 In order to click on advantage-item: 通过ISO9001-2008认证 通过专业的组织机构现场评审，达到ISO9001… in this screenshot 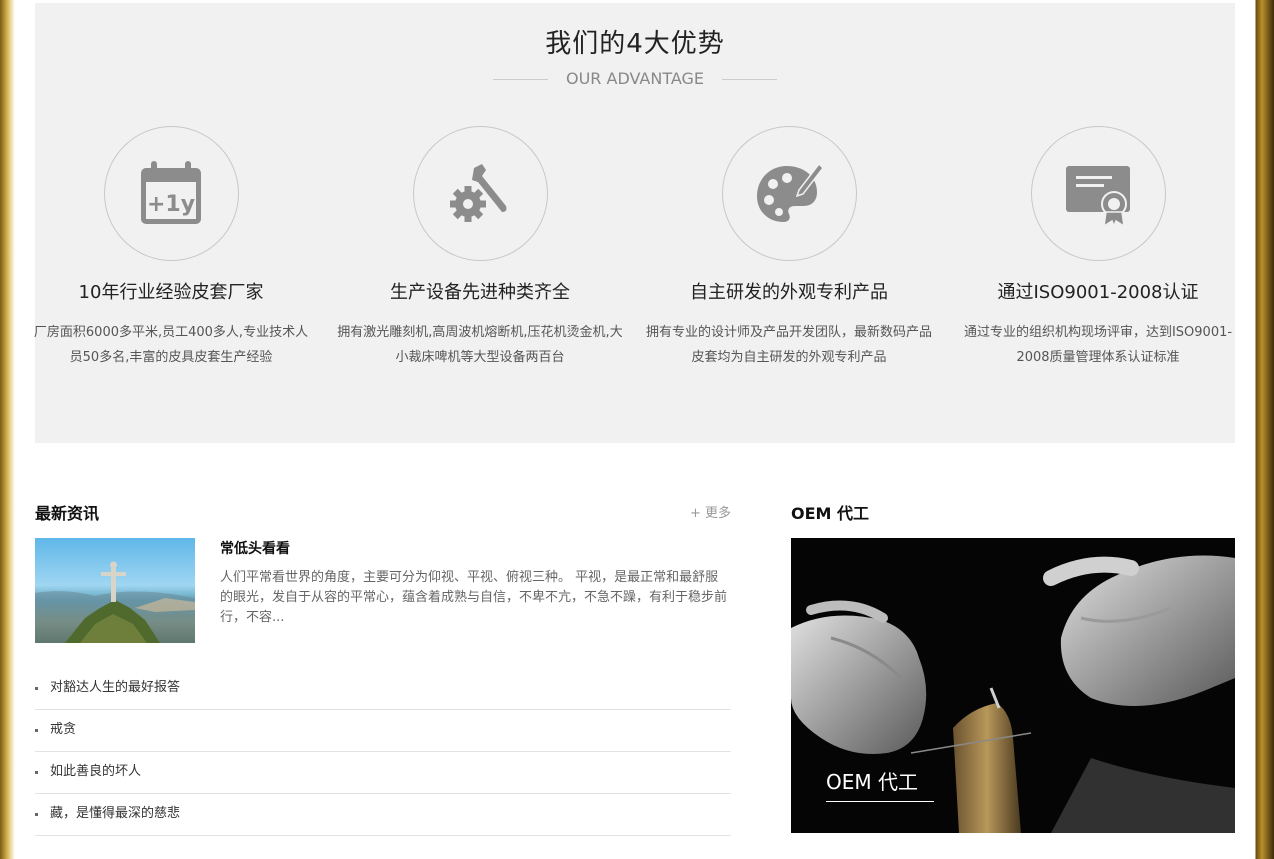, I will do `click(1098, 248)`.